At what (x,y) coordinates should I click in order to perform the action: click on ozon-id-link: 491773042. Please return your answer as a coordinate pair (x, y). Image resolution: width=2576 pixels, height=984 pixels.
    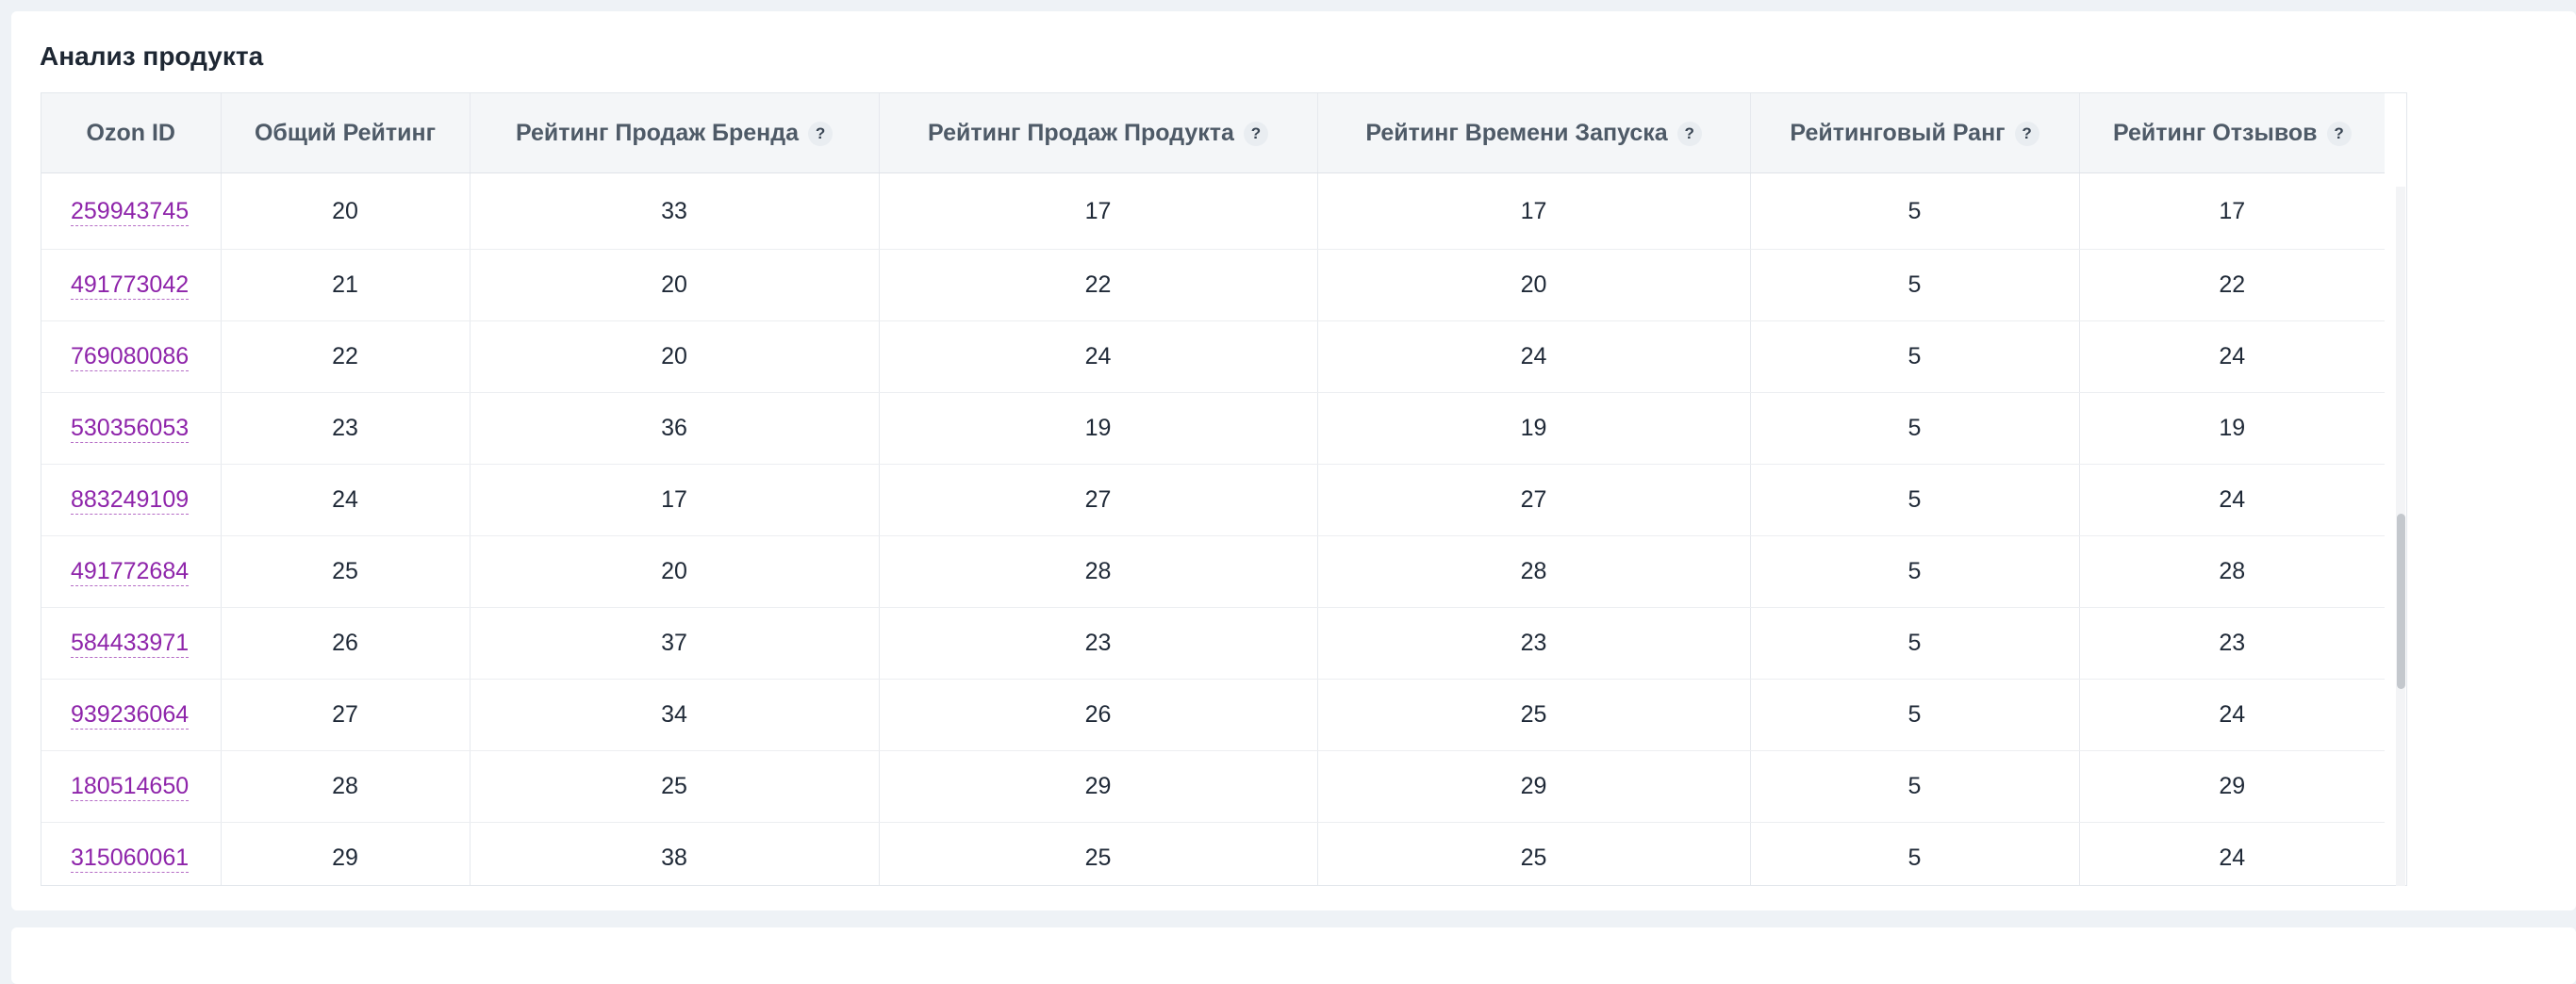
    Looking at the image, I should click on (130, 285).